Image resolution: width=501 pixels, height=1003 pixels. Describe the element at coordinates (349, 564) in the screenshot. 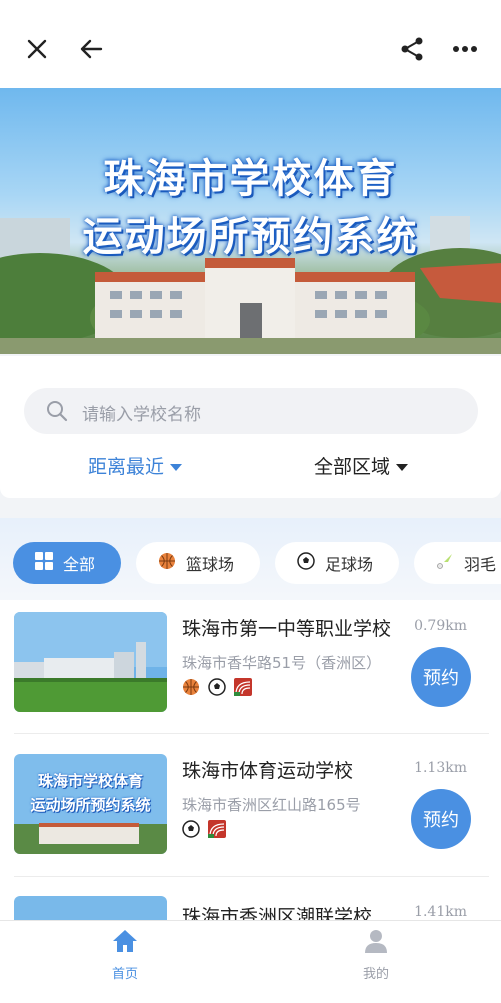

I see `tab-label: 足球场` at that location.